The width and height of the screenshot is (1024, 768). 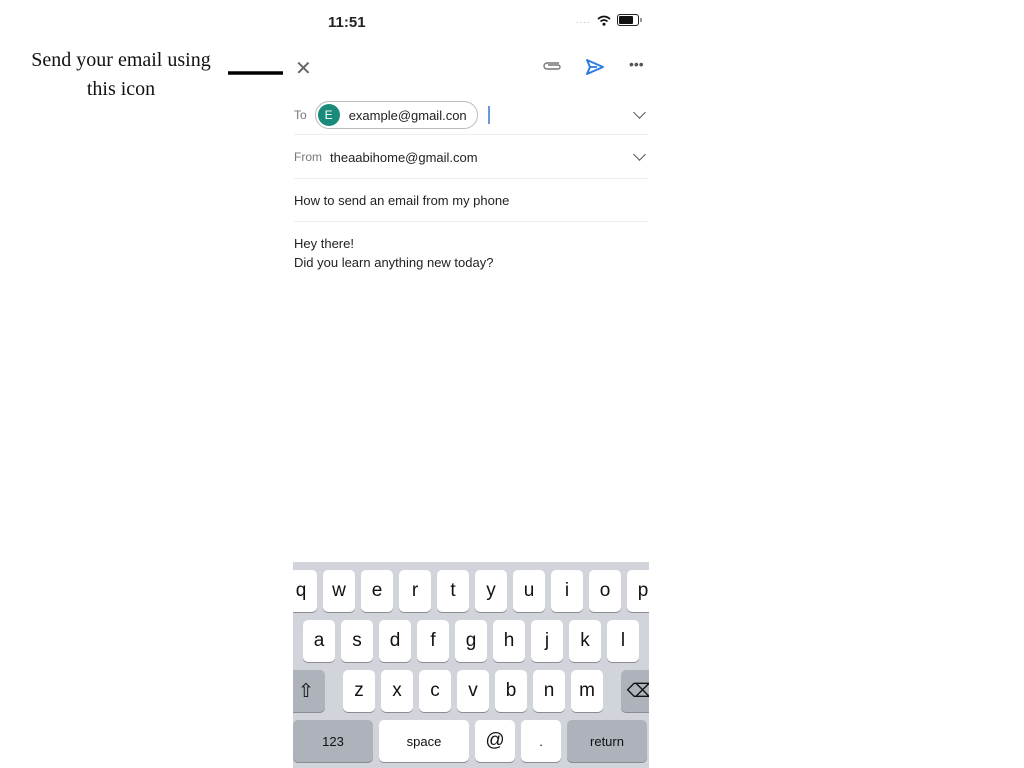 What do you see at coordinates (308, 157) in the screenshot?
I see `from-label: From` at bounding box center [308, 157].